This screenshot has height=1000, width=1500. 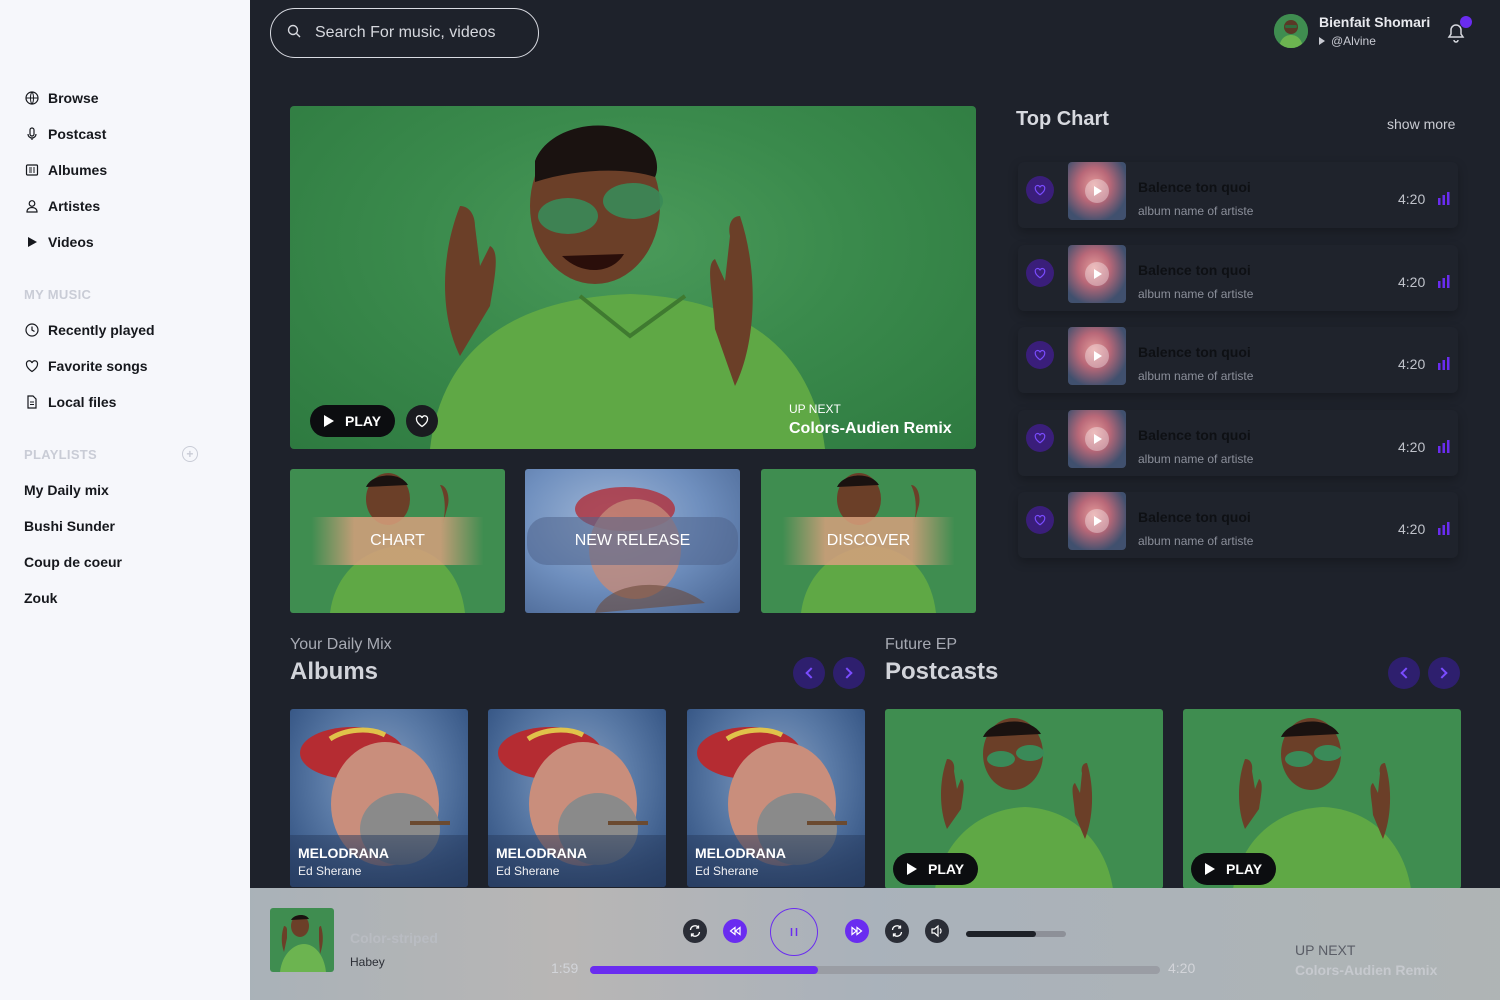 What do you see at coordinates (32, 206) in the screenshot?
I see `user-icon` at bounding box center [32, 206].